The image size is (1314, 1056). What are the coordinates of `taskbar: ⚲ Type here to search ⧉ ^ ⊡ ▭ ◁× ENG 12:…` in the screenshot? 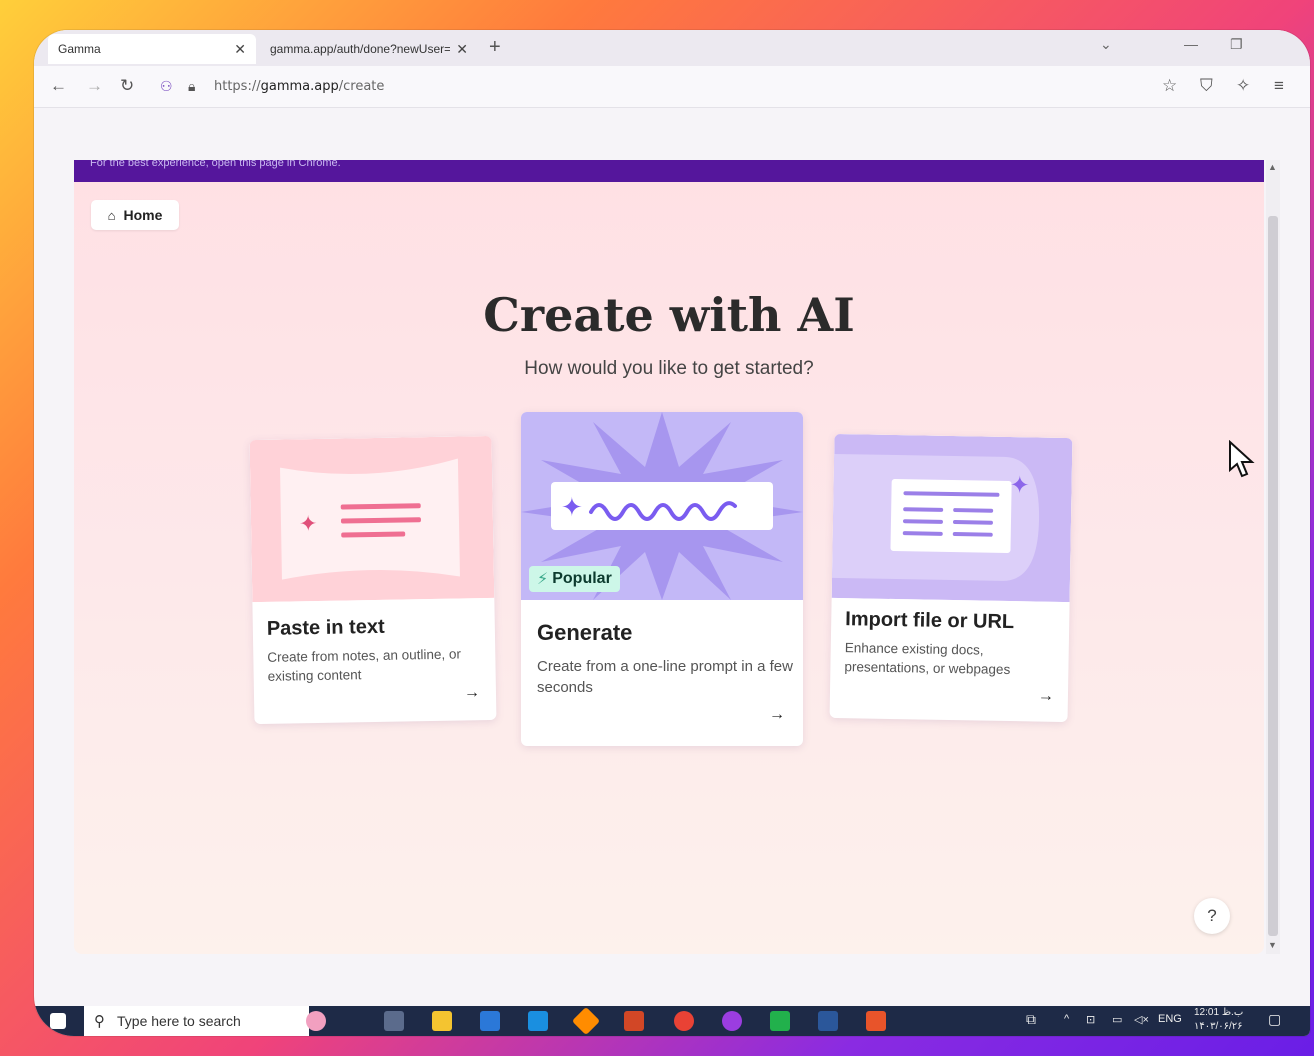 It's located at (672, 1021).